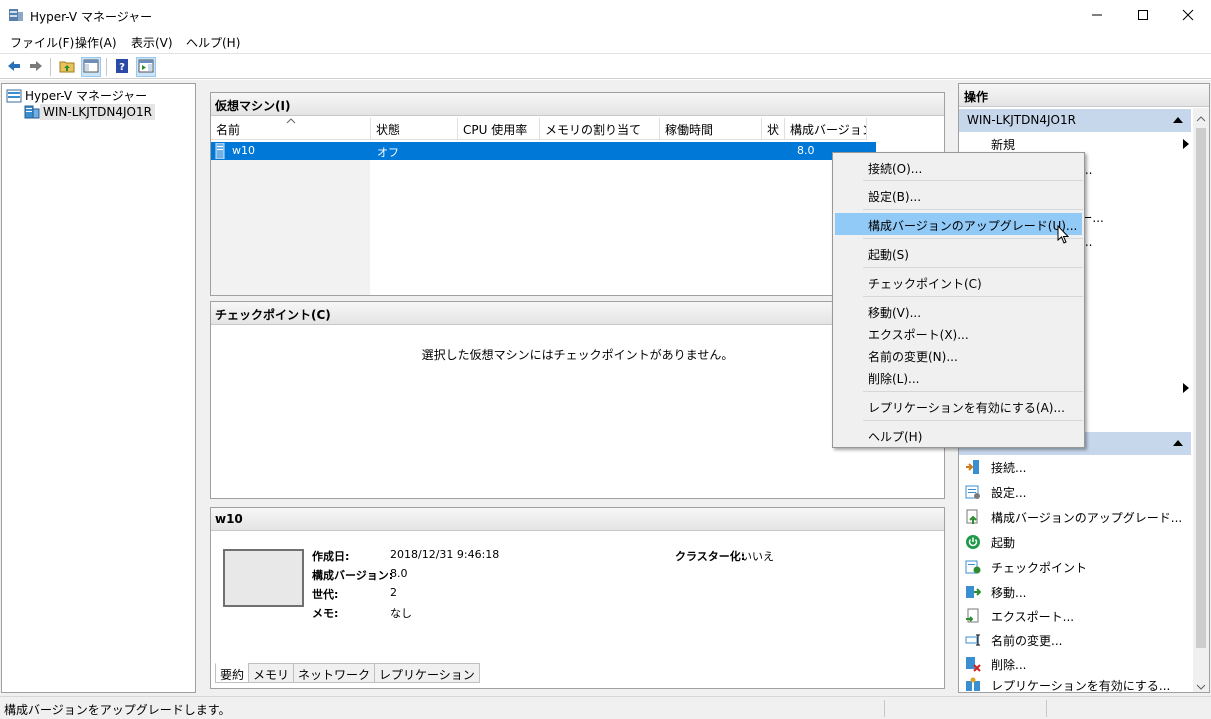 The height and width of the screenshot is (719, 1211). What do you see at coordinates (1084, 95) in the screenshot?
I see `action-pane-title: 操作` at bounding box center [1084, 95].